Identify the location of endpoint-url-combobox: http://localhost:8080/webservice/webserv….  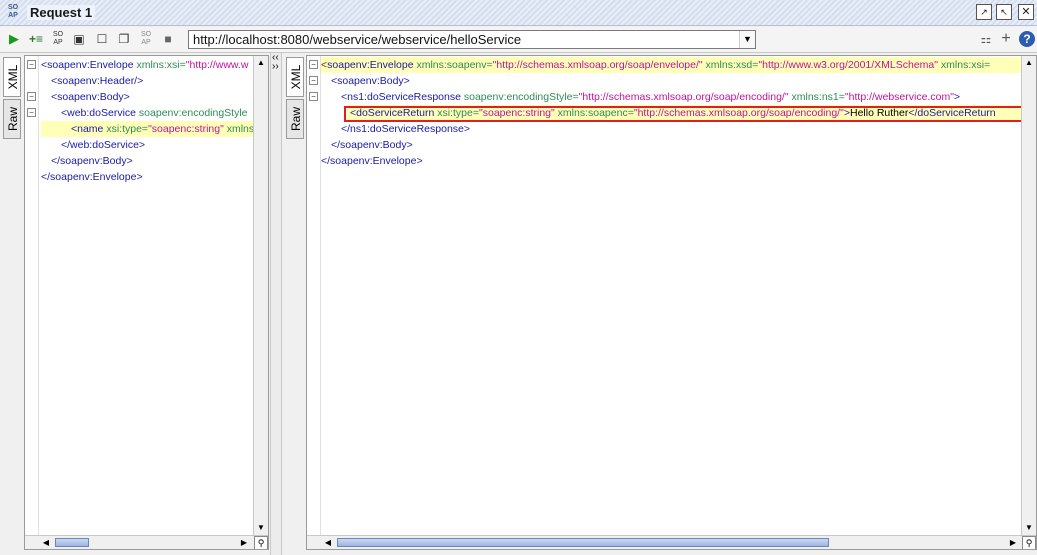
(472, 39).